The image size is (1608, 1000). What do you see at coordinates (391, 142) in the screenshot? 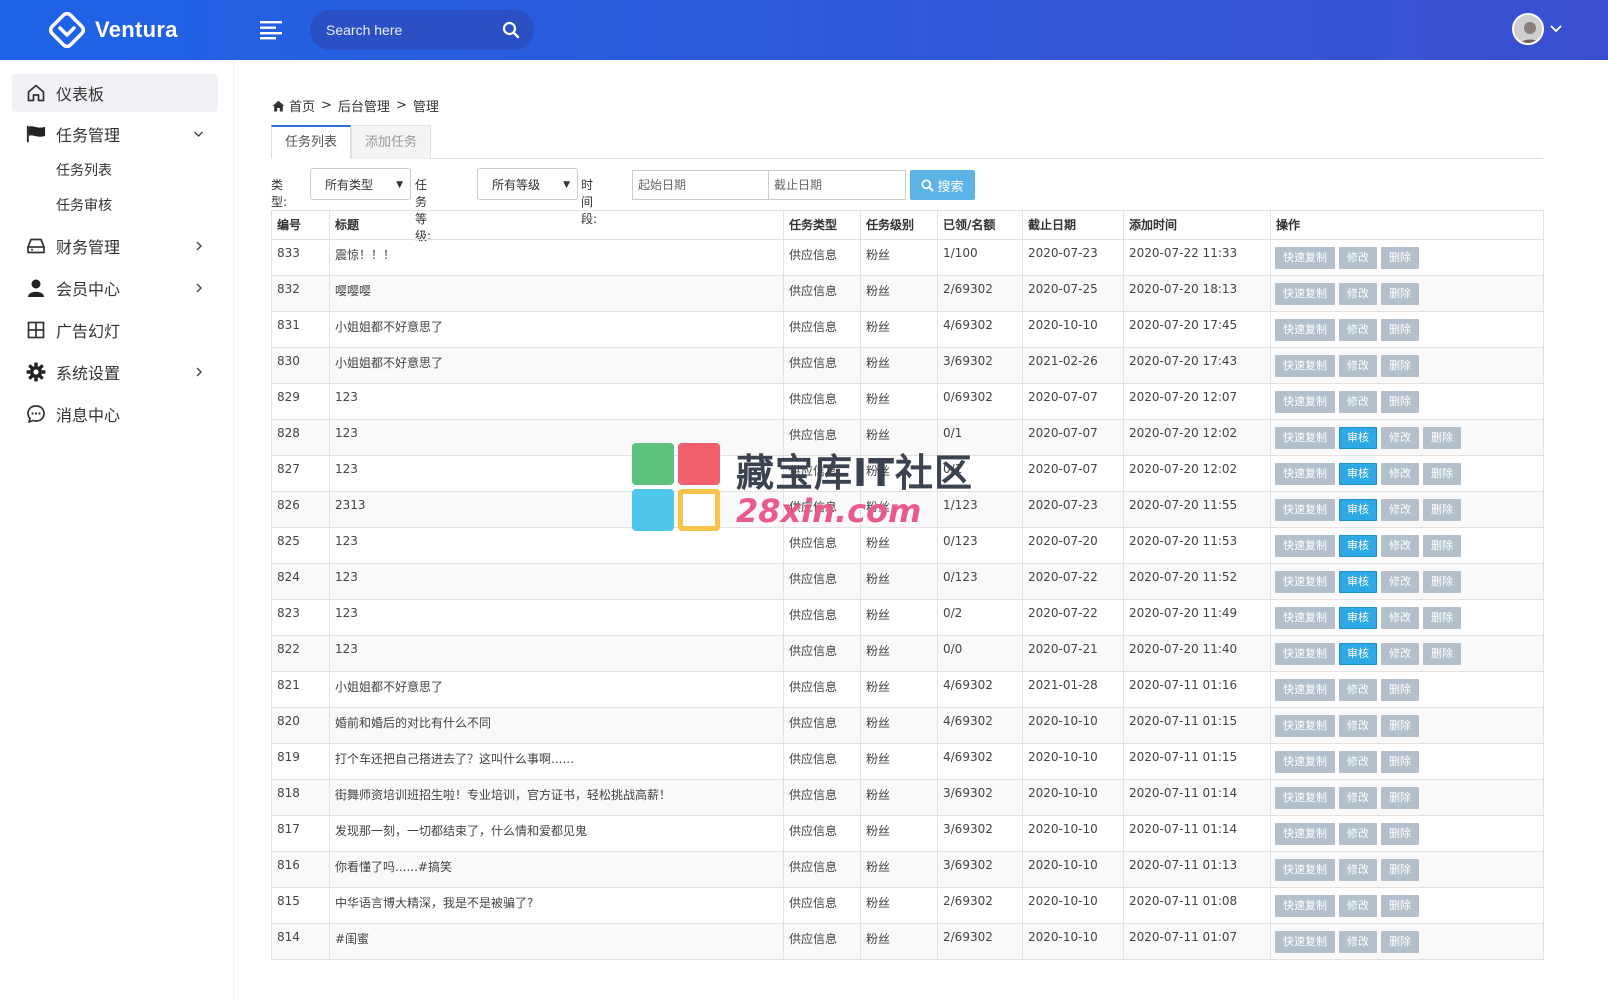
I see `tab-add-task: 添加任务` at bounding box center [391, 142].